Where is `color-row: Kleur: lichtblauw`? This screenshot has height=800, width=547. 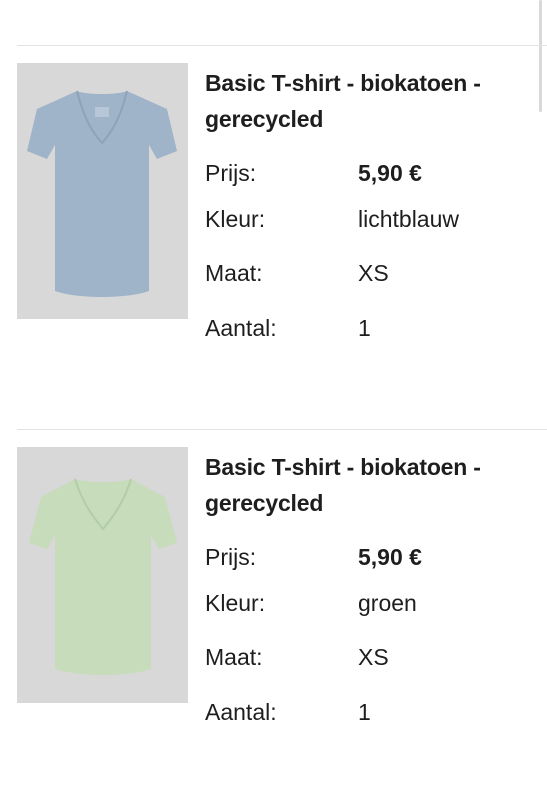 color-row: Kleur: lichtblauw is located at coordinates (365, 219).